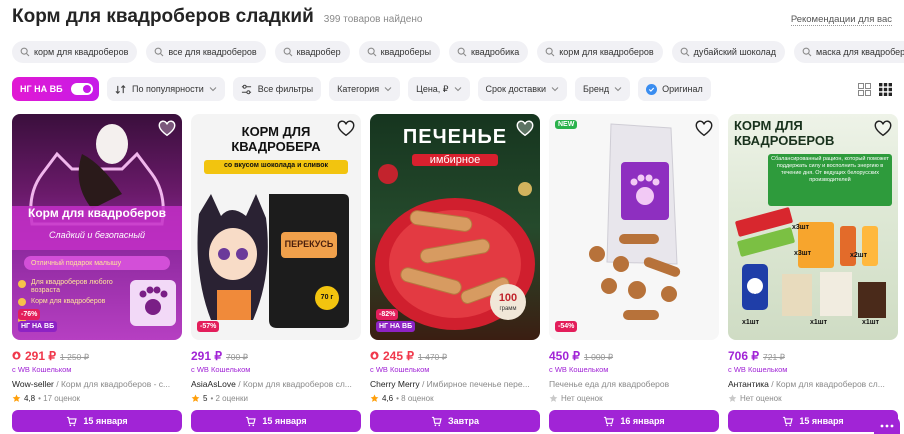 Image resolution: width=904 pixels, height=434 pixels. What do you see at coordinates (455, 356) in the screenshot?
I see `price-row: 245 ₽ 1 470 ₽` at bounding box center [455, 356].